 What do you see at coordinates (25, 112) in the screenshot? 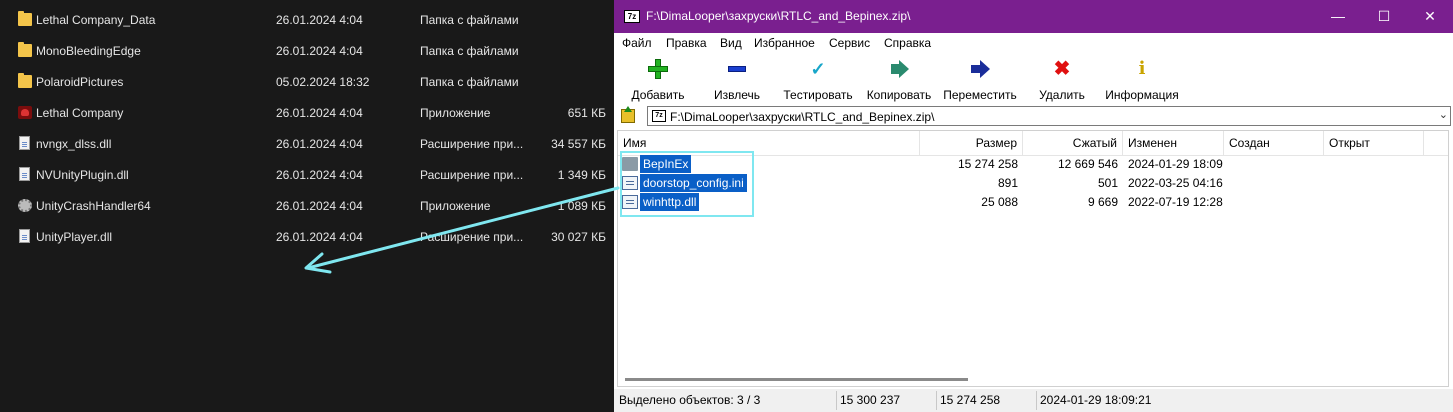
I see `app-icon` at bounding box center [25, 112].